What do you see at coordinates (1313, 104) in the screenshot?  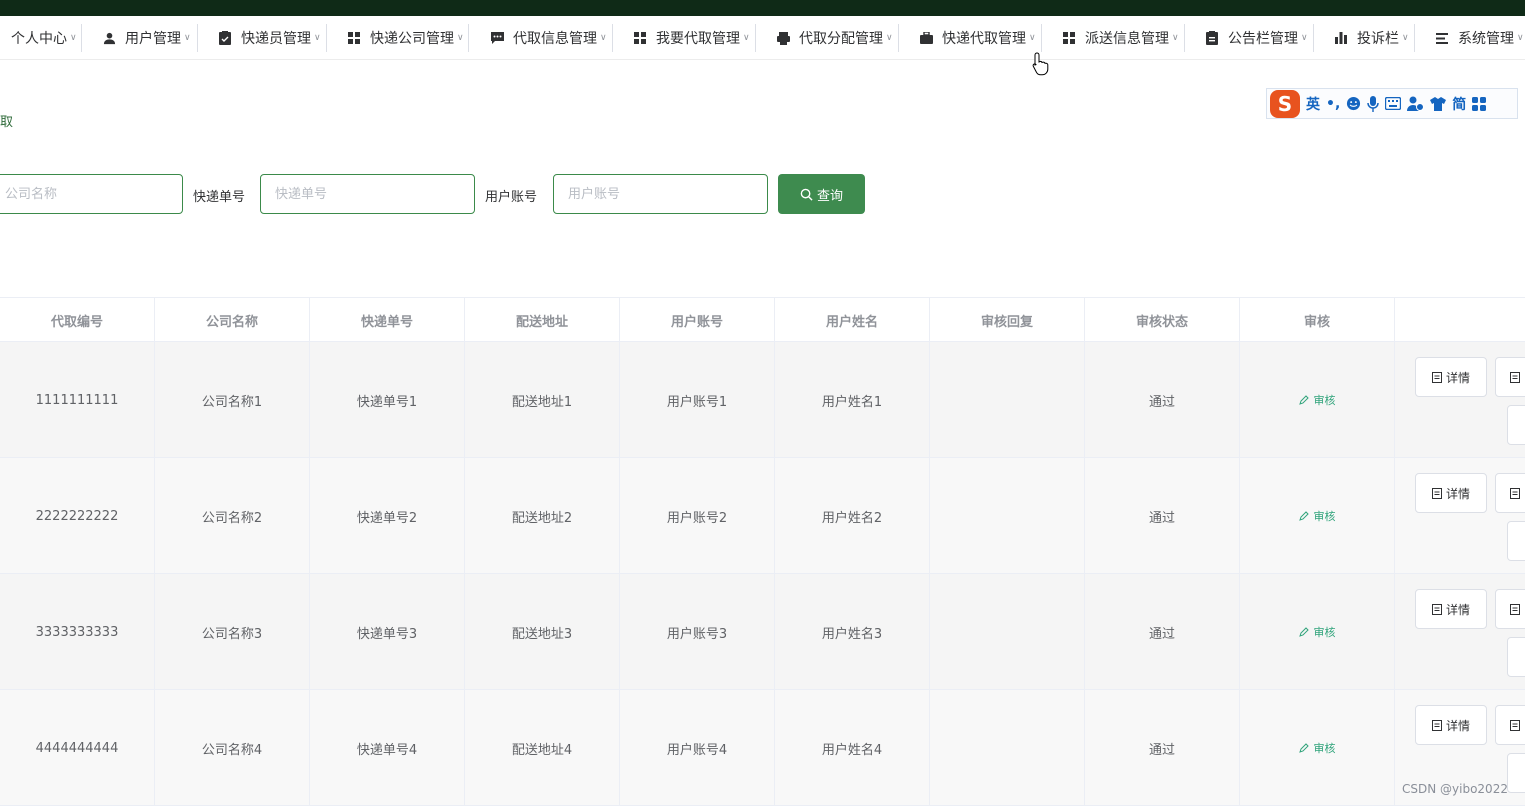 I see `ime-lang-toggle: 英` at bounding box center [1313, 104].